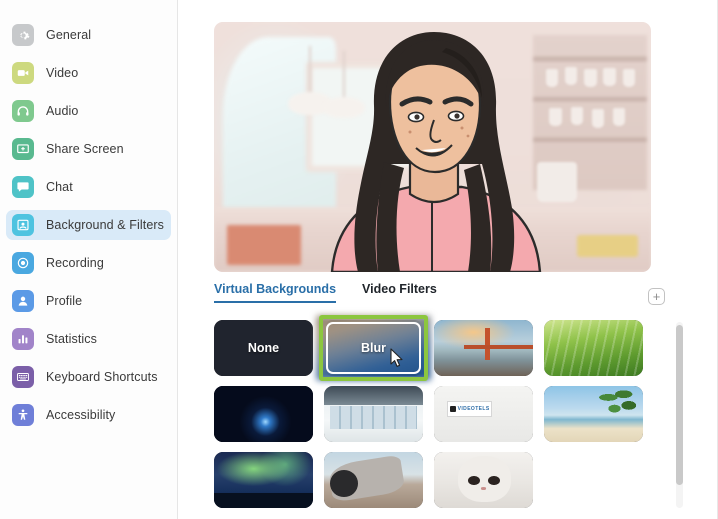 Image resolution: width=718 pixels, height=519 pixels. I want to click on record-icon, so click(23, 263).